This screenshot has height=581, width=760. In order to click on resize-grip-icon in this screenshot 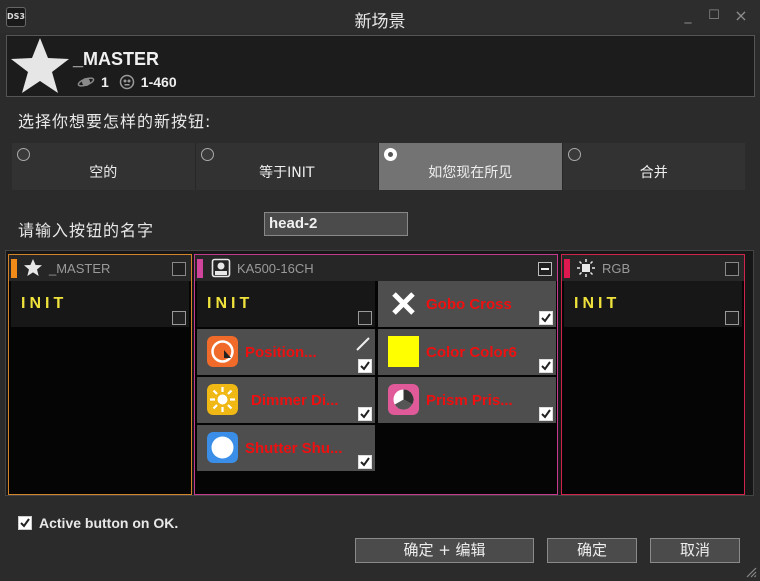, I will do `click(751, 572)`.